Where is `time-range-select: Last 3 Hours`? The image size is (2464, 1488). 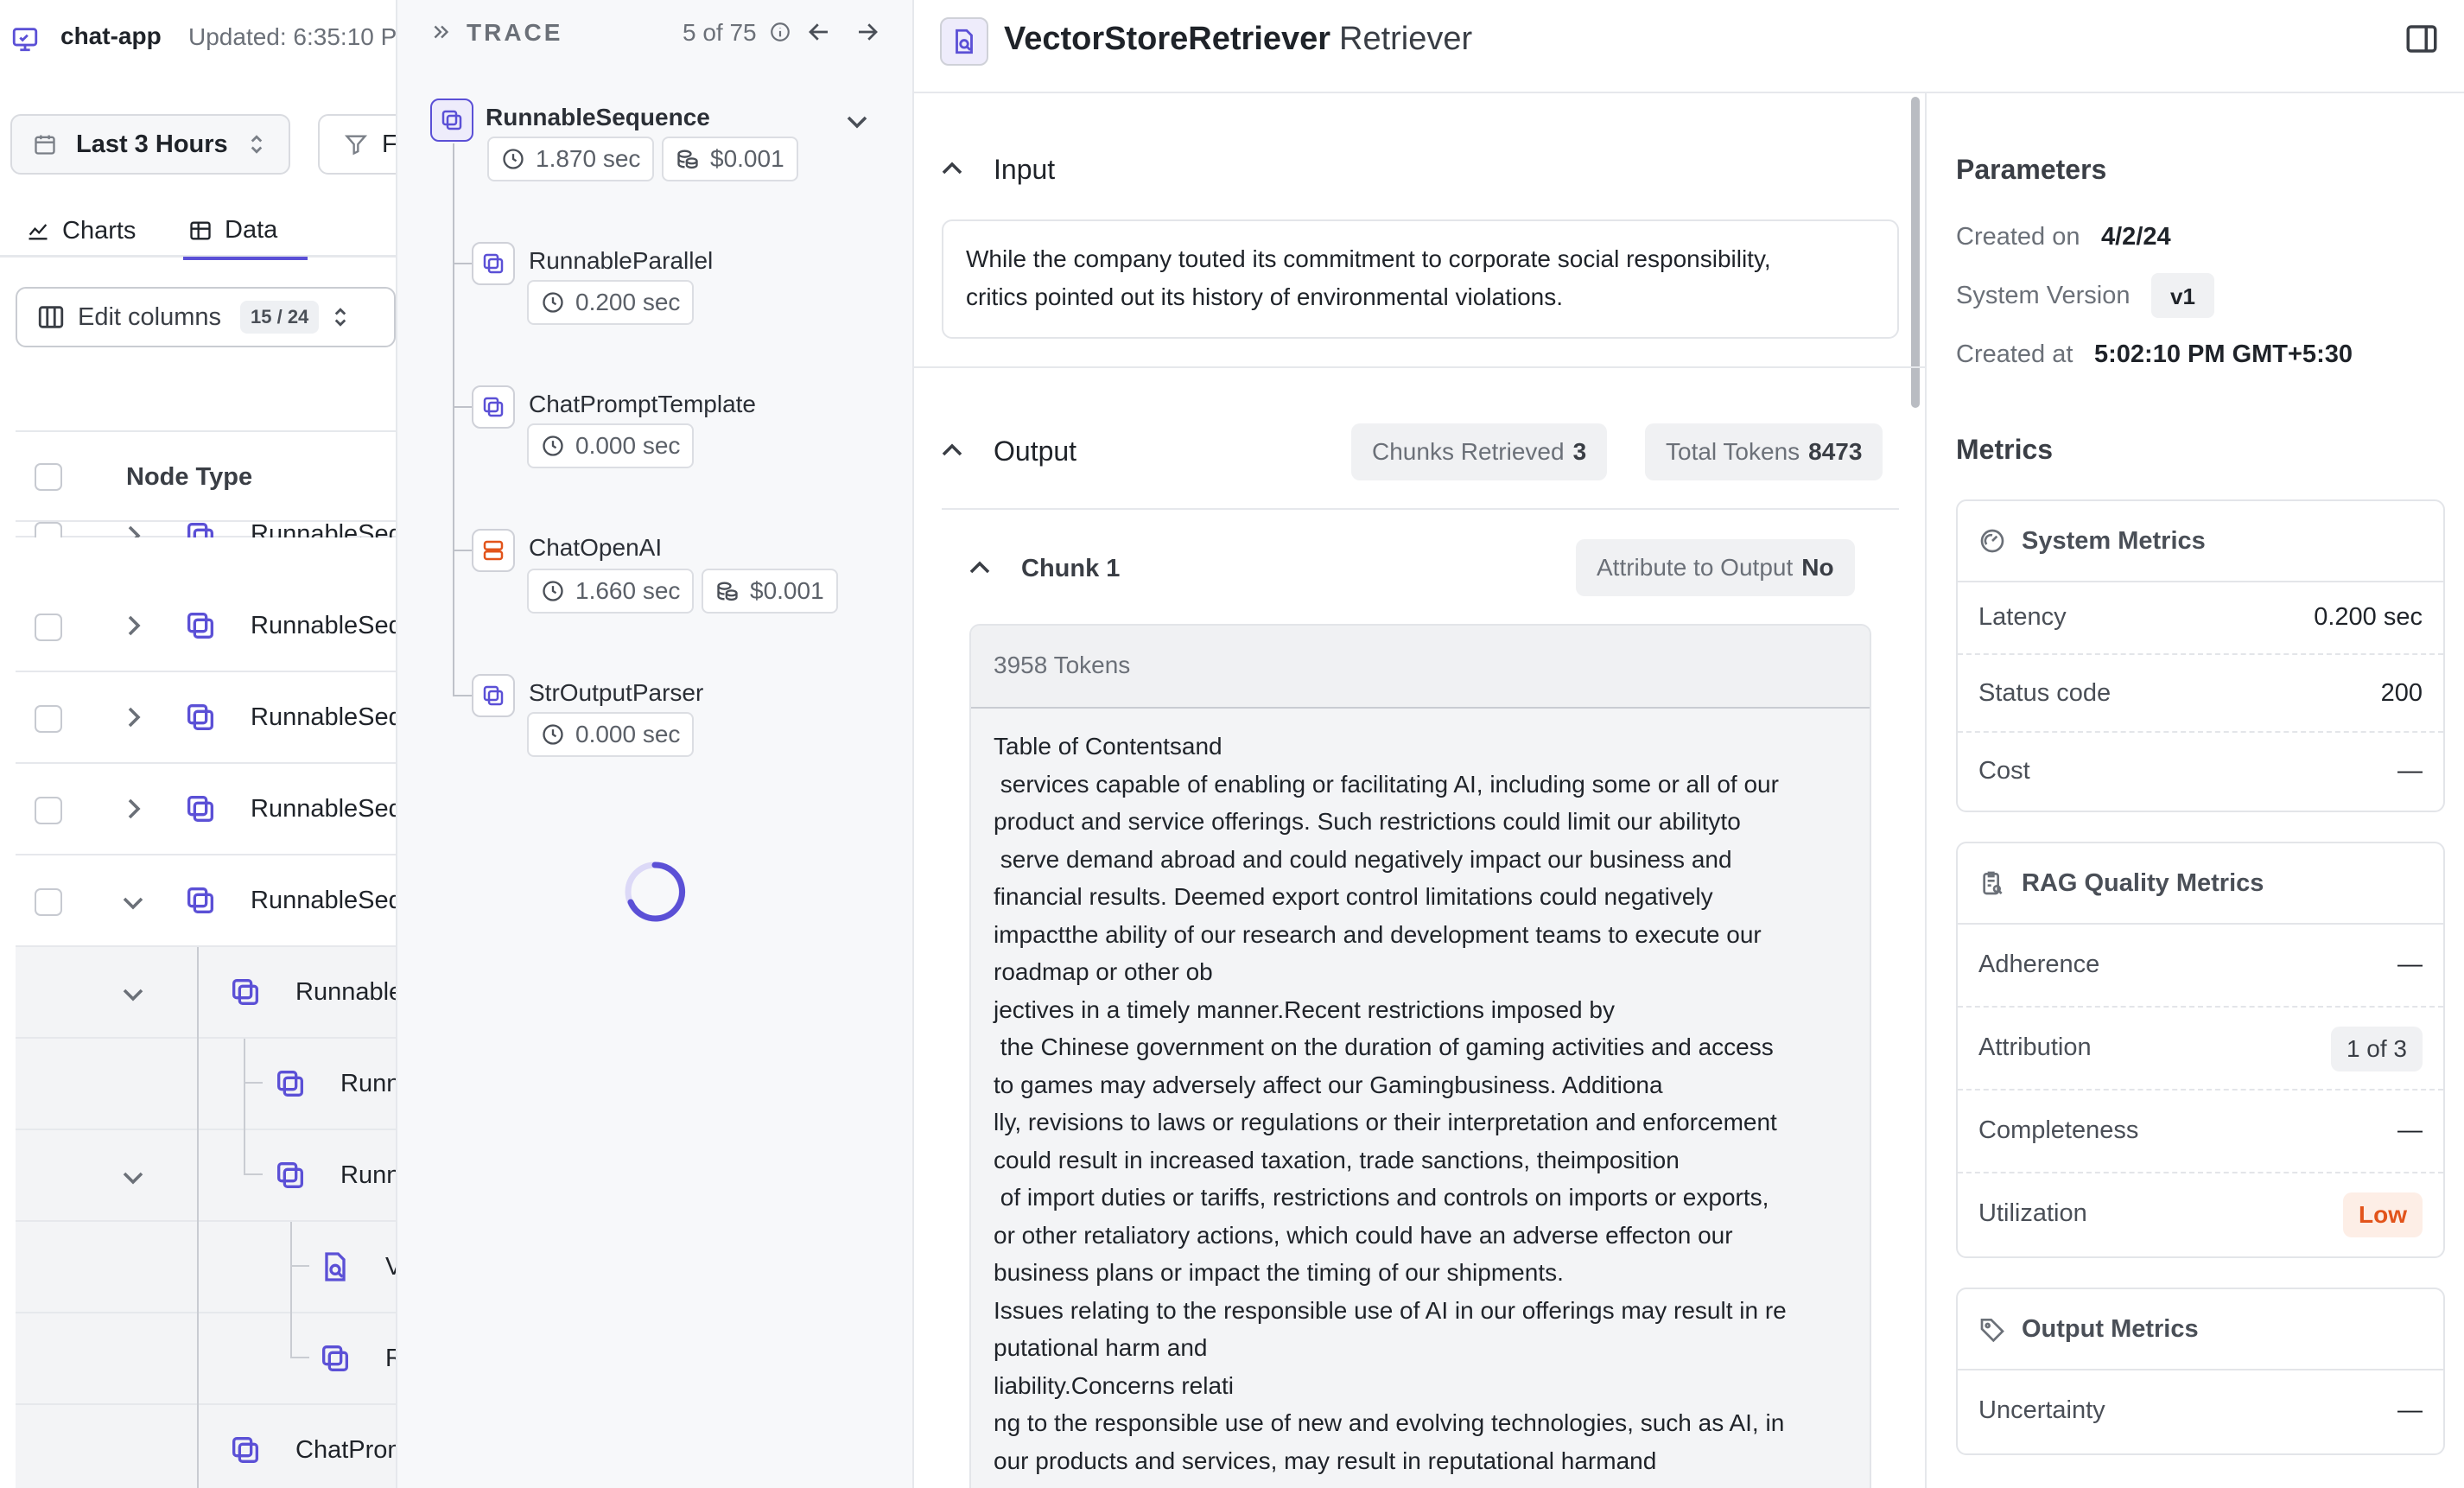 time-range-select: Last 3 Hours is located at coordinates (150, 144).